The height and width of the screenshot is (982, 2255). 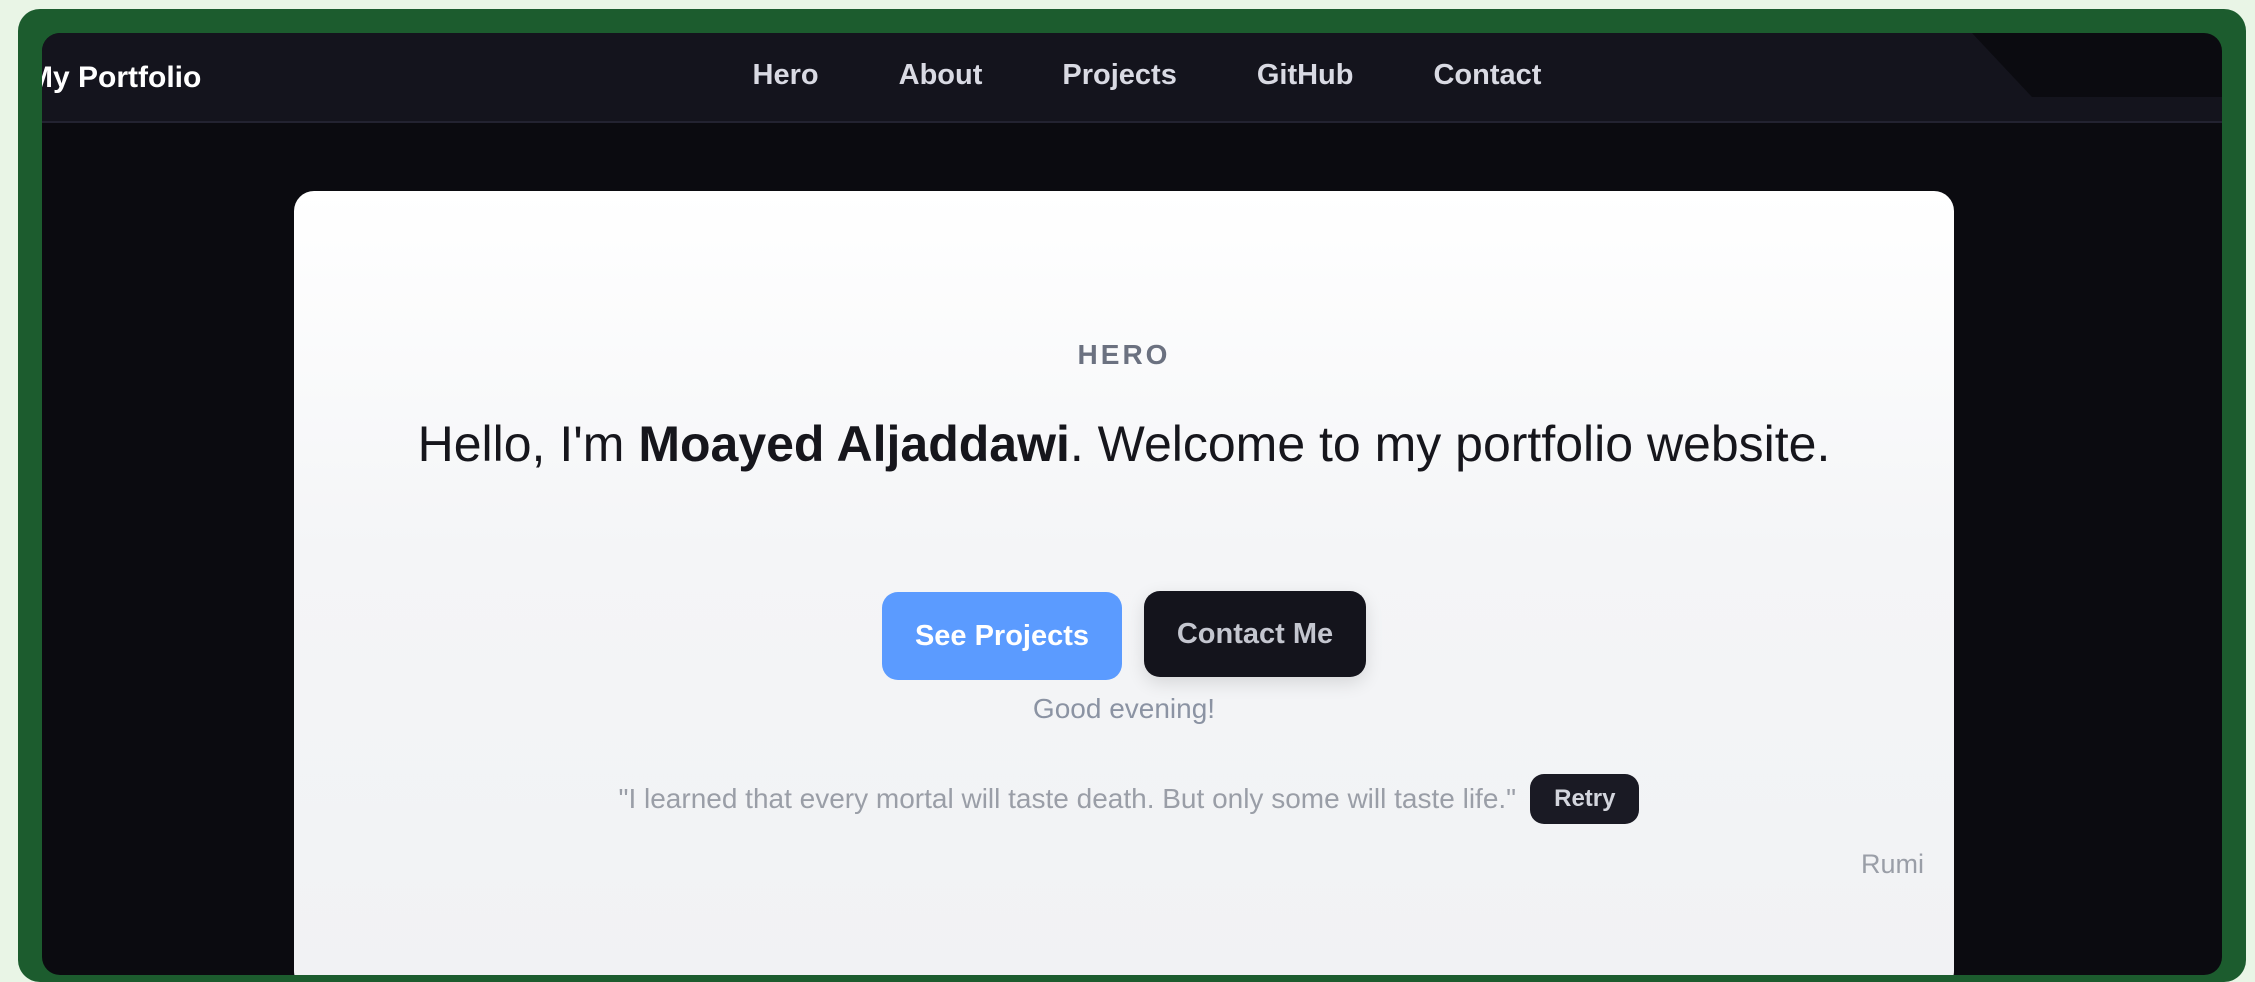 I want to click on headline-suffix: . Welcome to my portfolio website., so click(x=1450, y=444).